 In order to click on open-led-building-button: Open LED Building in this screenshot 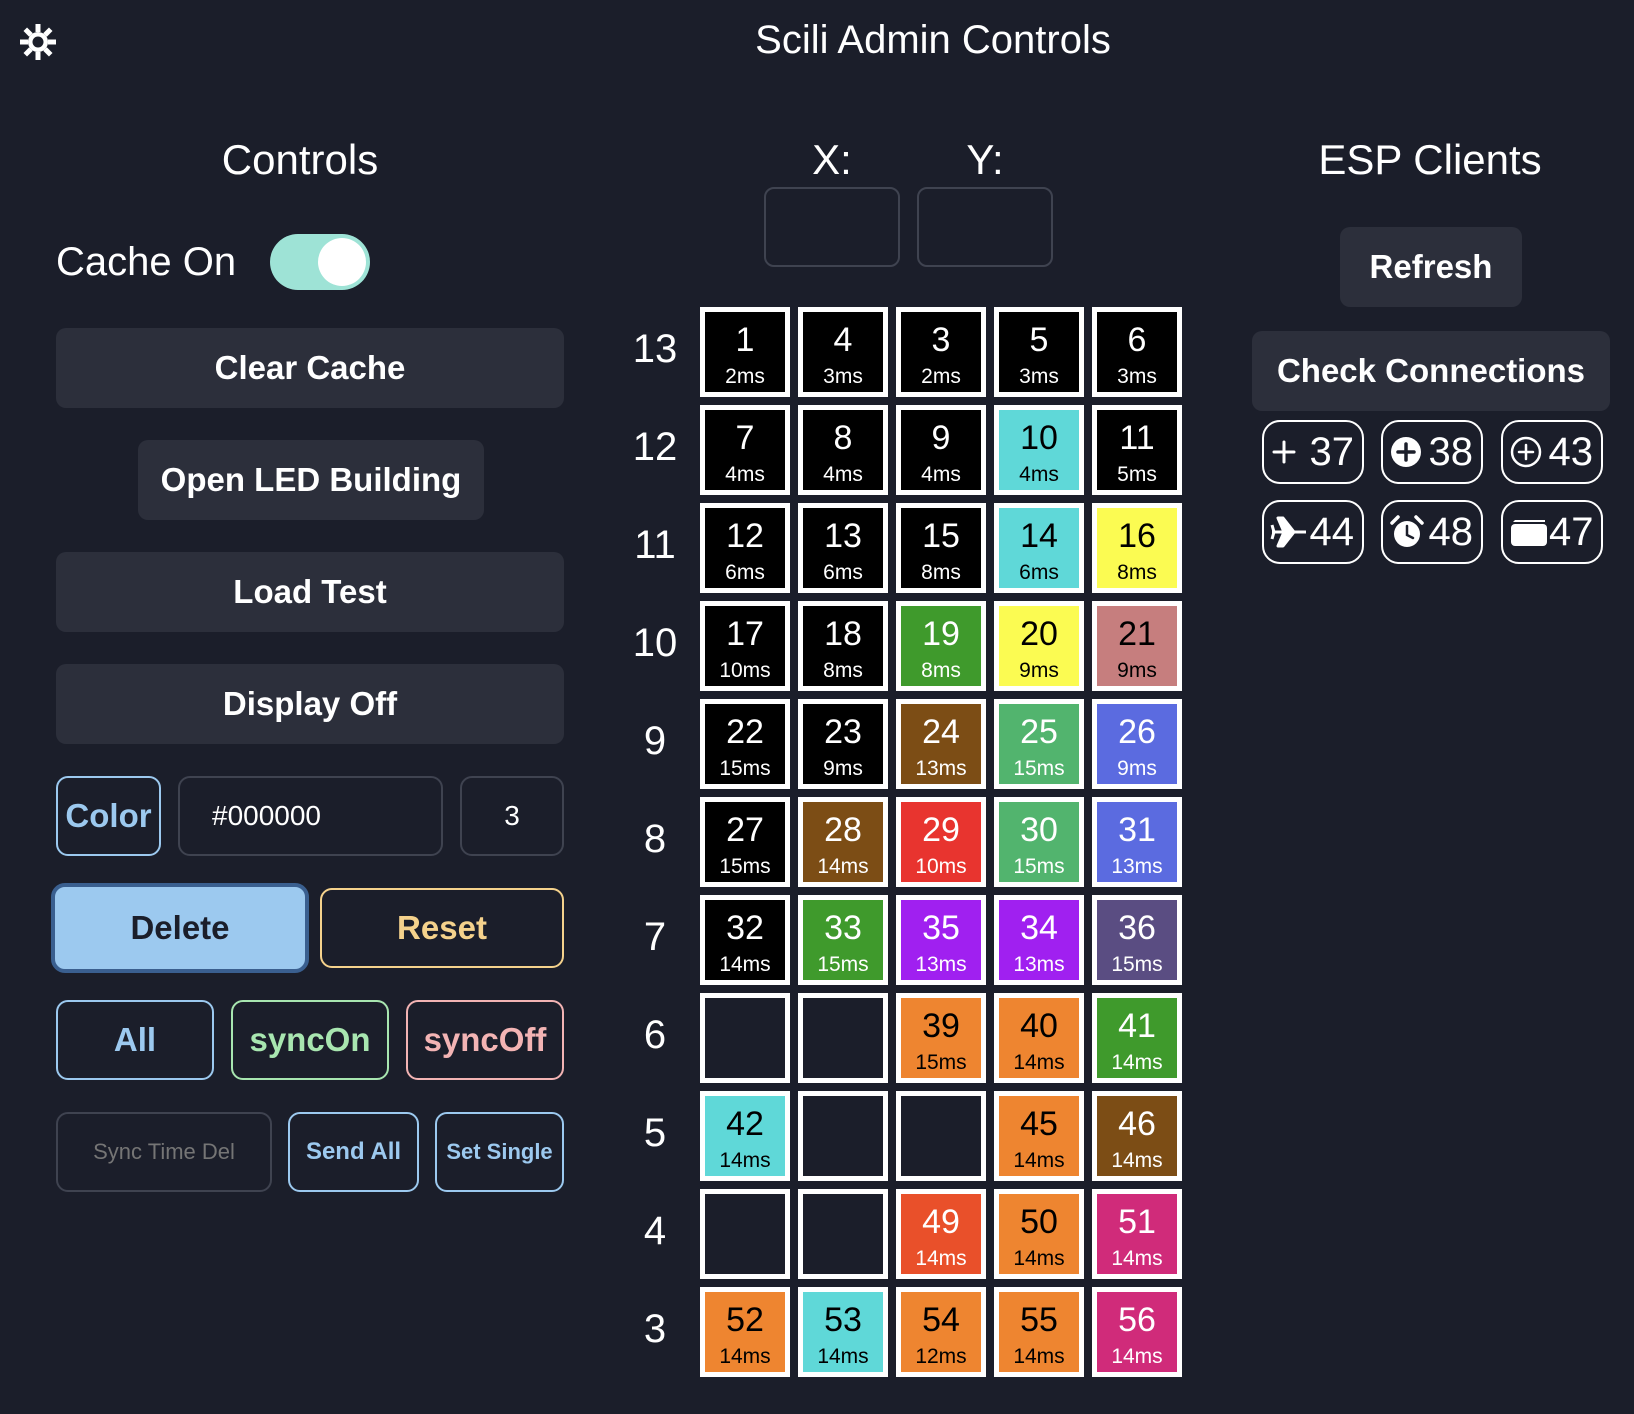, I will do `click(311, 480)`.